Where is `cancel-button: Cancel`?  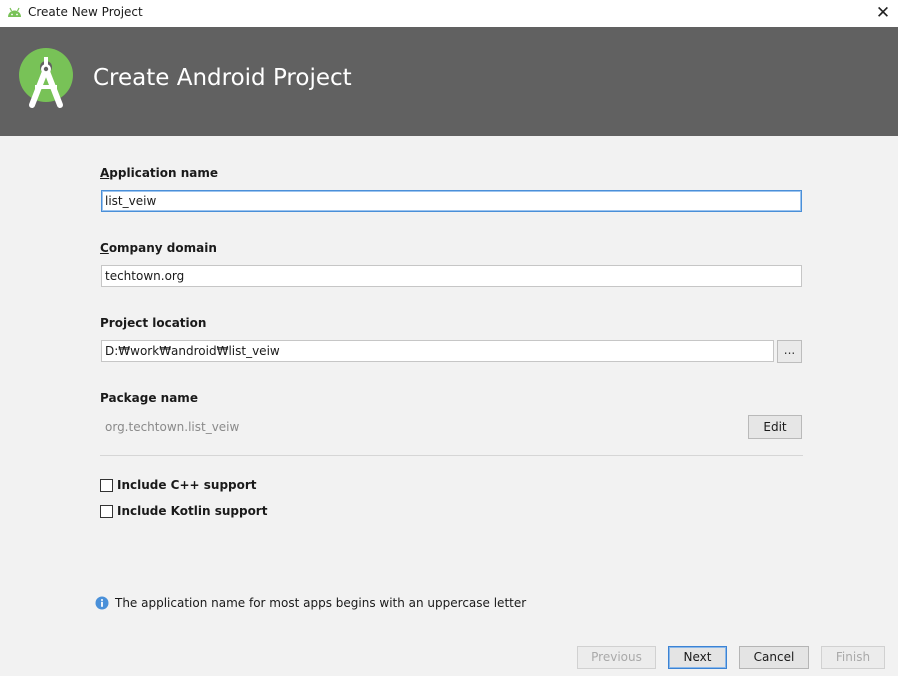 cancel-button: Cancel is located at coordinates (774, 657).